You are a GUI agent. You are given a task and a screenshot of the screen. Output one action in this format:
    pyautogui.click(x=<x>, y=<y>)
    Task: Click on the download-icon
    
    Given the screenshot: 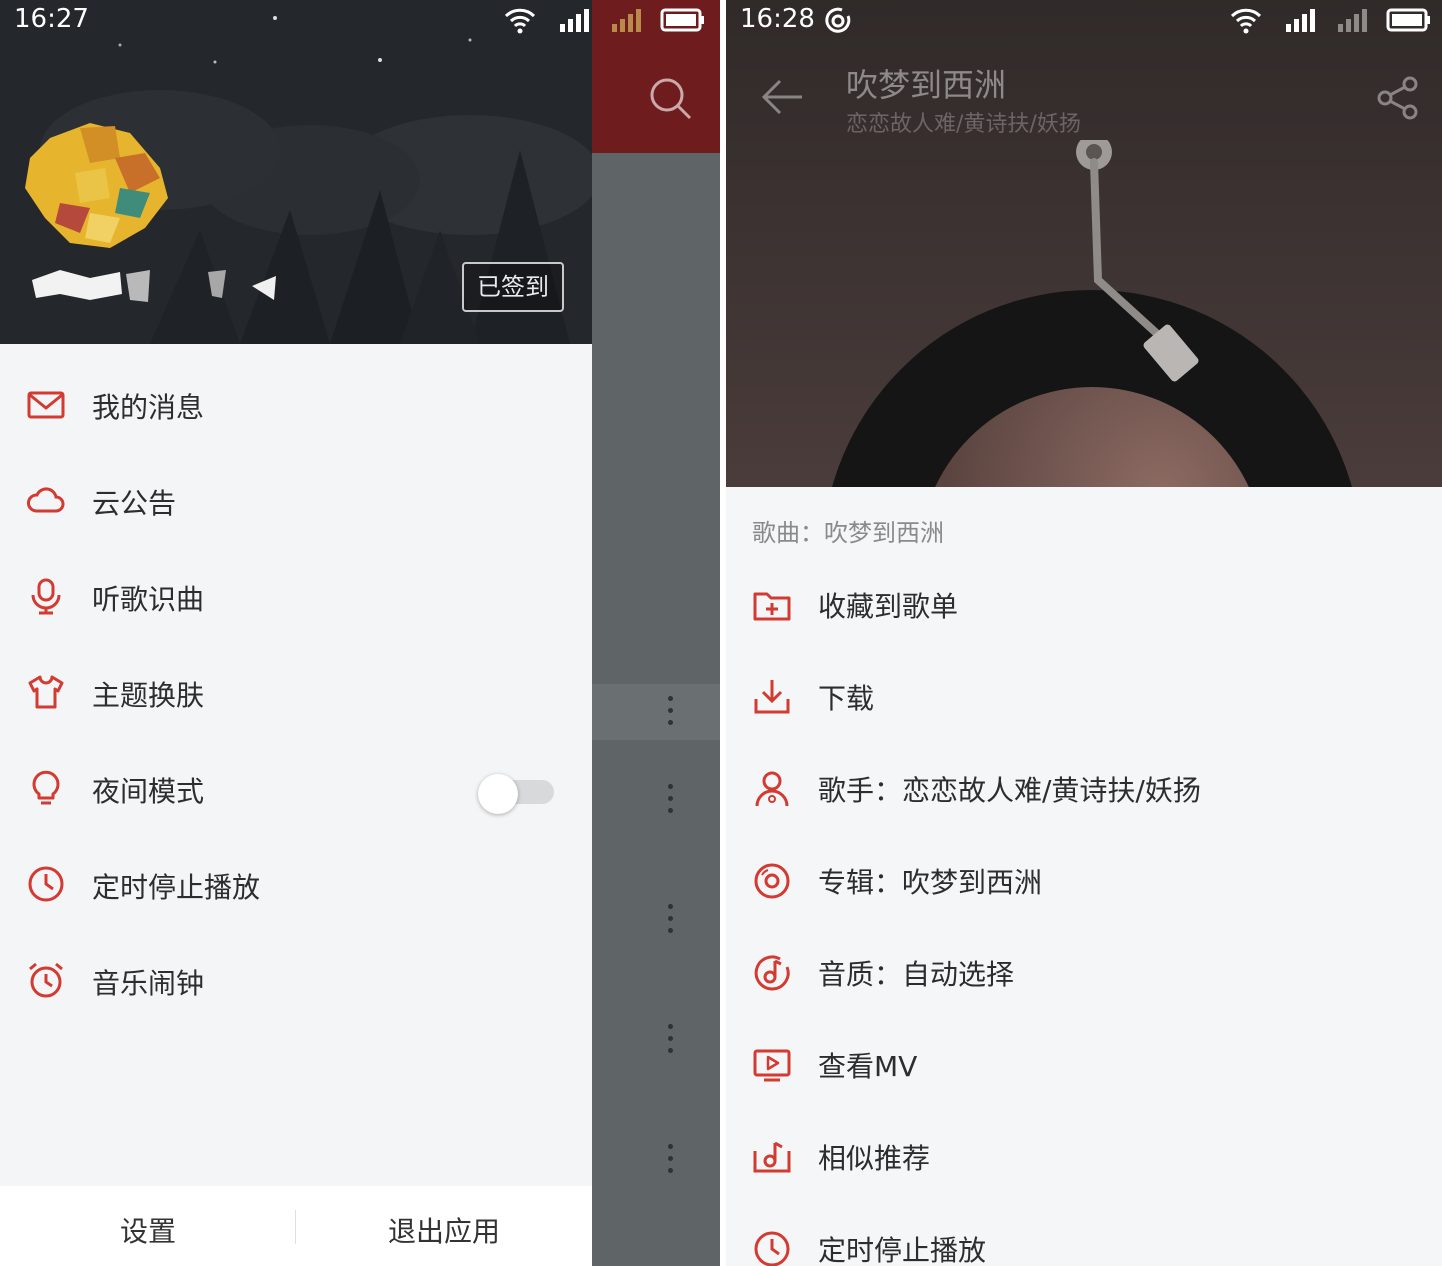 What is the action you would take?
    pyautogui.click(x=772, y=697)
    